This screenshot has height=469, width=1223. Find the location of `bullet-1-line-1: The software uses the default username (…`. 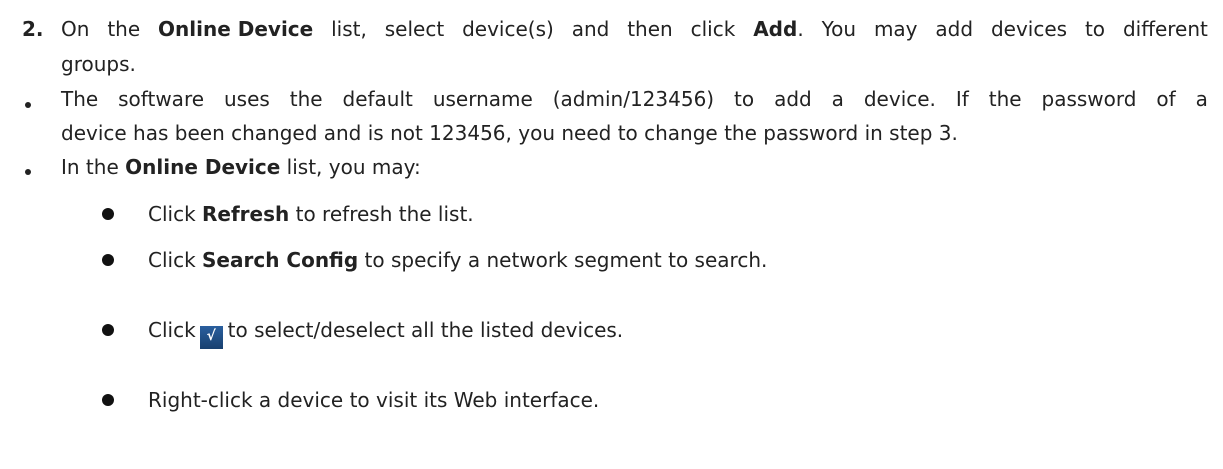

bullet-1-line-1: The software uses the default username (… is located at coordinates (634, 99).